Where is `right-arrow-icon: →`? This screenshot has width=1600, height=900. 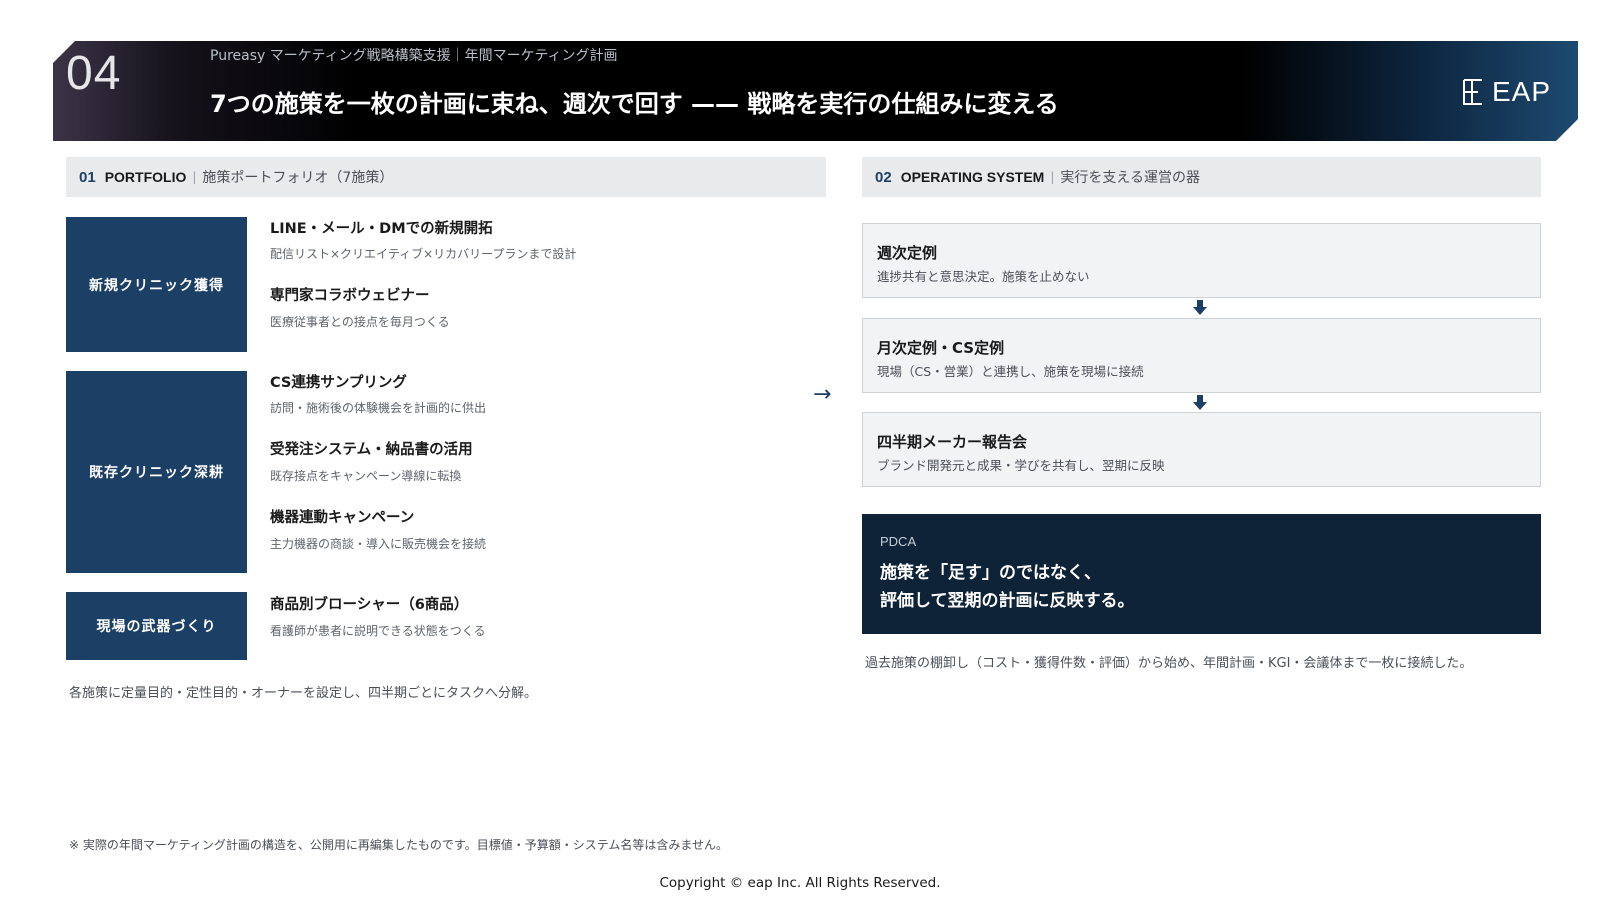 right-arrow-icon: → is located at coordinates (822, 394).